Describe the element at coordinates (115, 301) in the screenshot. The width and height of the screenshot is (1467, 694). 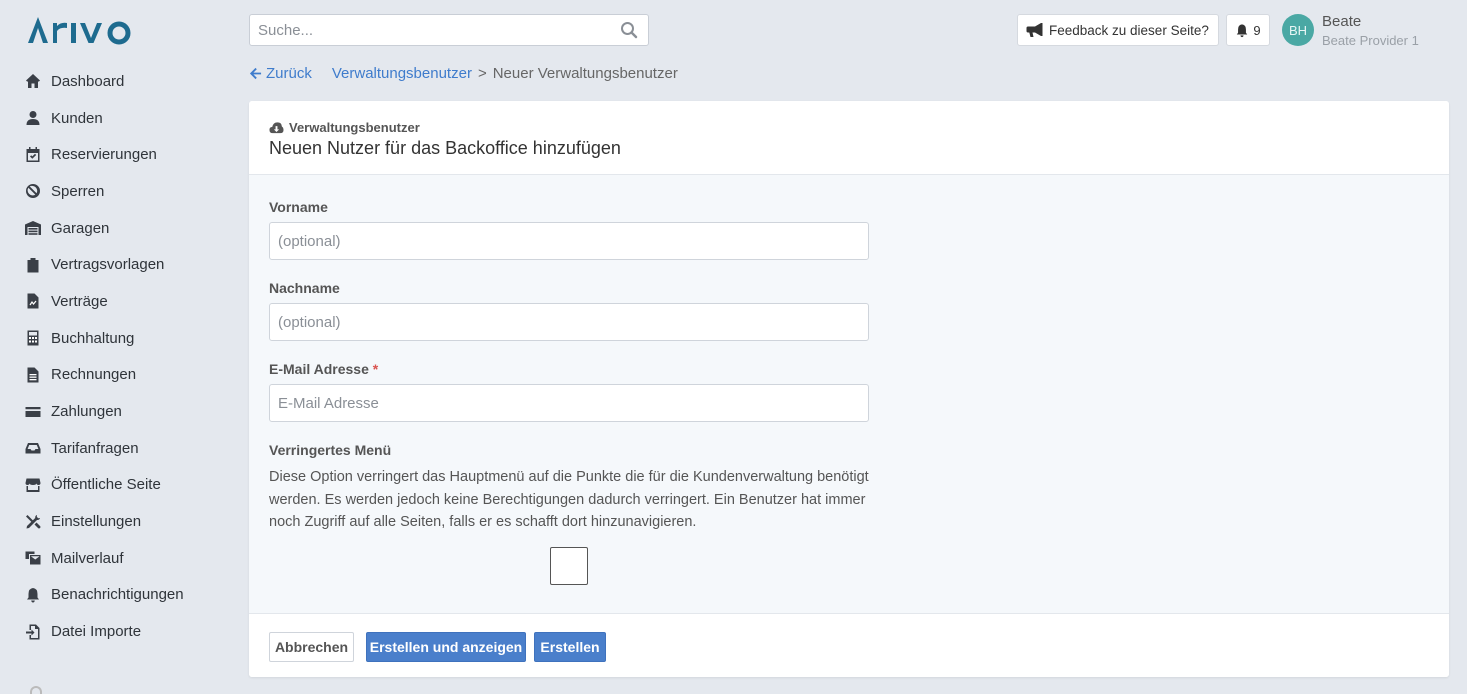
I see `sidebar-item-vertraege: Verträge` at that location.